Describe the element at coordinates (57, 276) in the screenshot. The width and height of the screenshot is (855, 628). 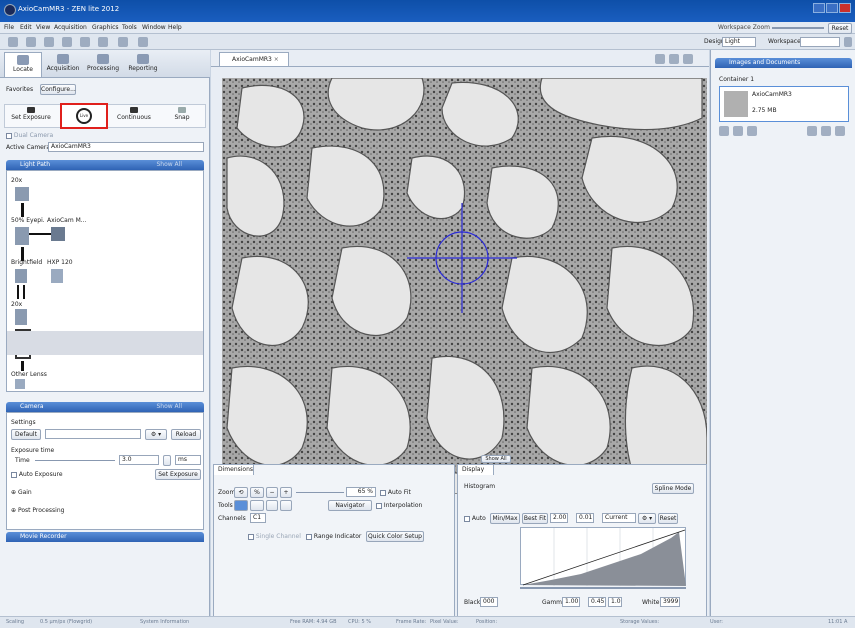
I see `lamp-icon` at that location.